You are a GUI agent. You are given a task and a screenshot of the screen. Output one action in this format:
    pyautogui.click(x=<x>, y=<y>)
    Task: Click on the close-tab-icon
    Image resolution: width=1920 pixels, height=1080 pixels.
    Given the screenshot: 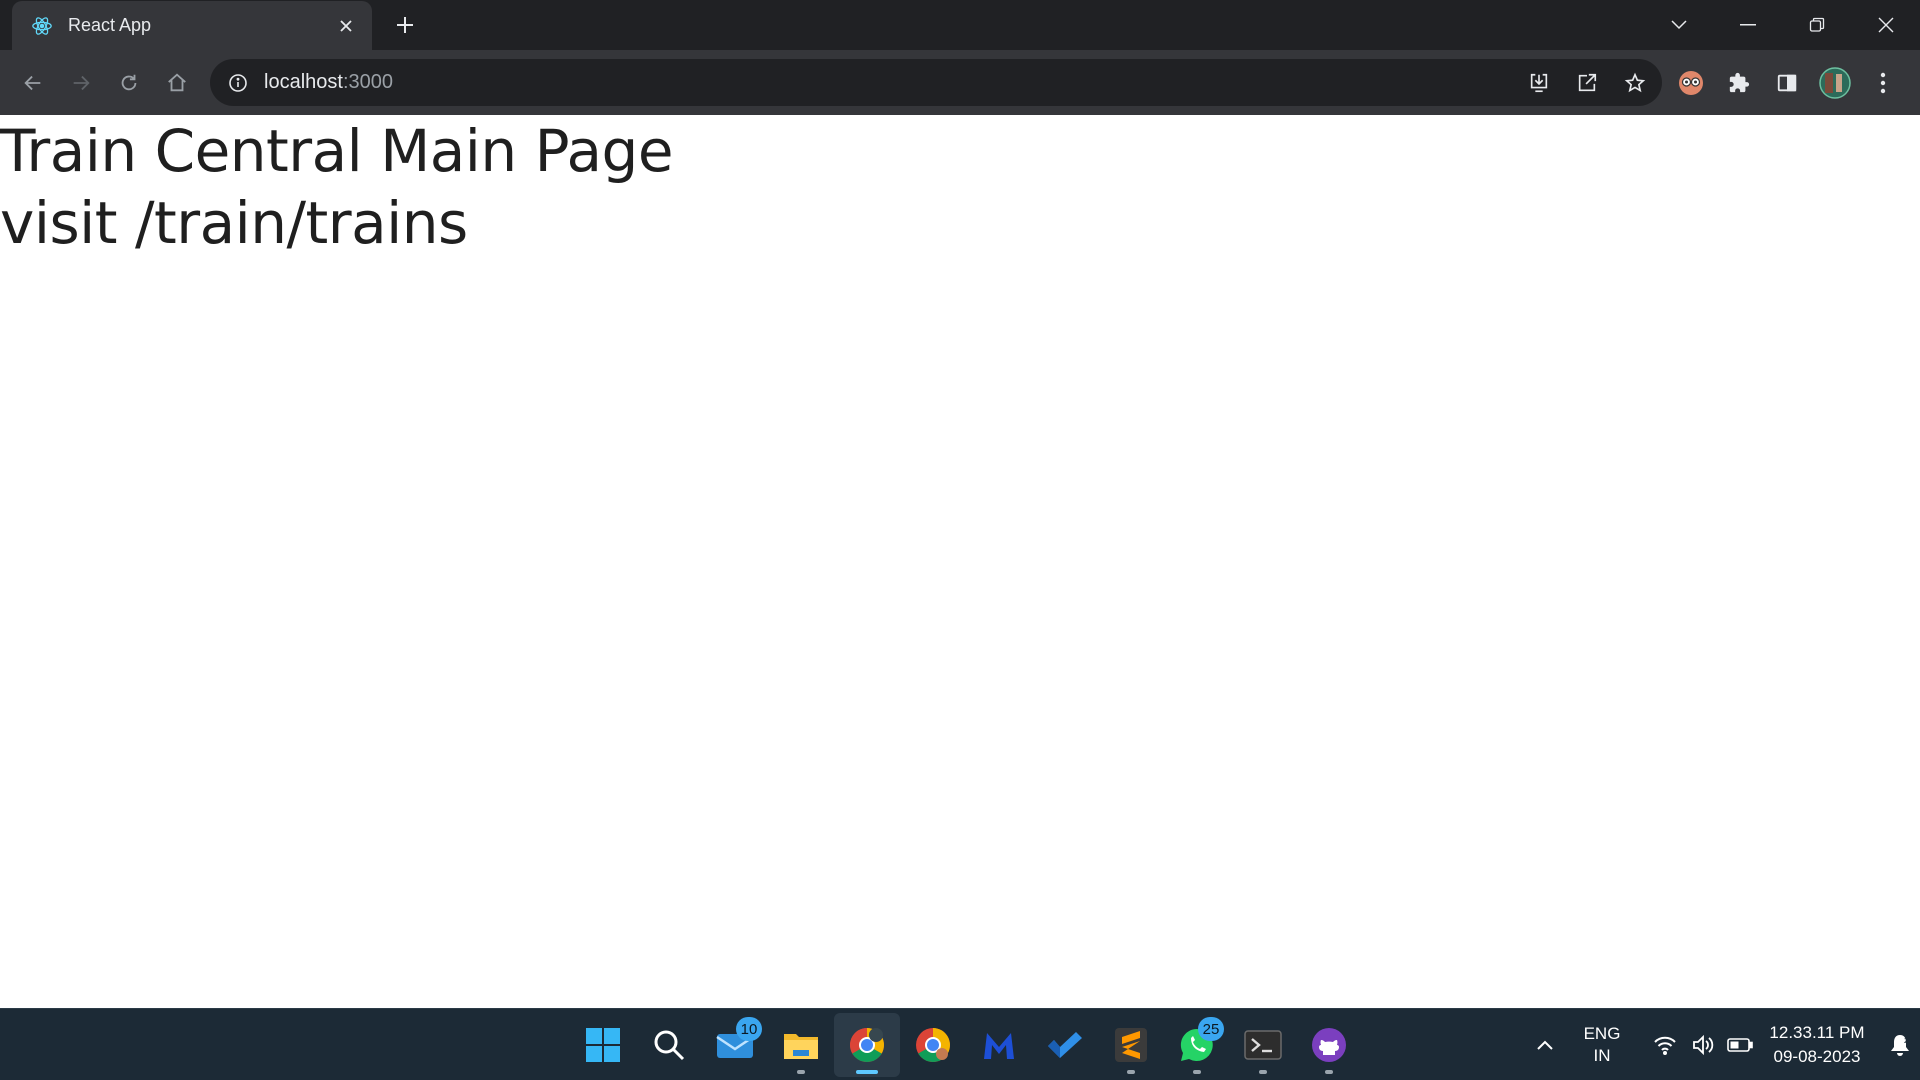 What is the action you would take?
    pyautogui.click(x=346, y=26)
    